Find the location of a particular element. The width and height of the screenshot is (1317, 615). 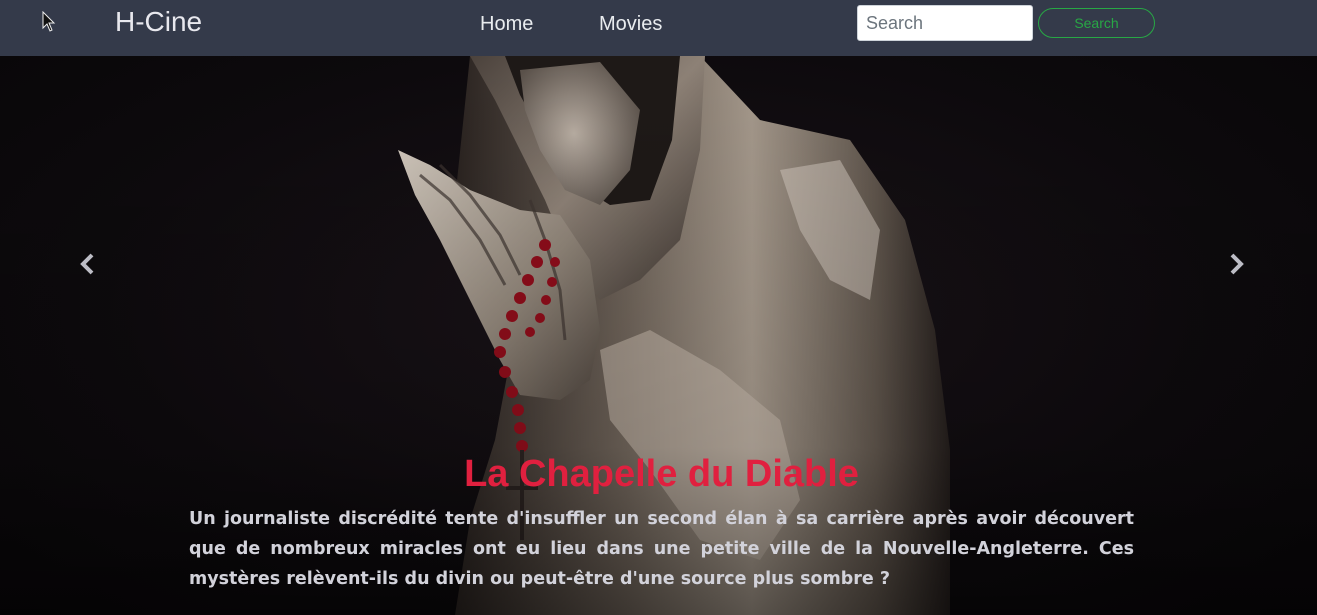

slide-title: La Chapelle du Diable is located at coordinates (661, 474).